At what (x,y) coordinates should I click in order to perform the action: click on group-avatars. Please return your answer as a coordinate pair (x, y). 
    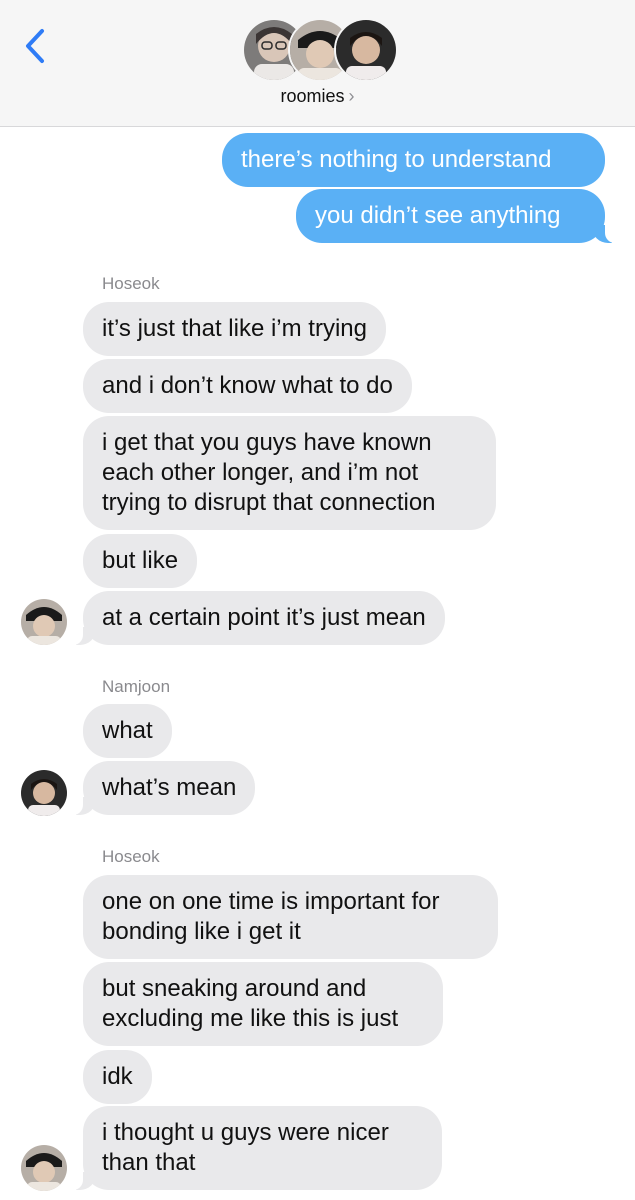
    Looking at the image, I should click on (320, 50).